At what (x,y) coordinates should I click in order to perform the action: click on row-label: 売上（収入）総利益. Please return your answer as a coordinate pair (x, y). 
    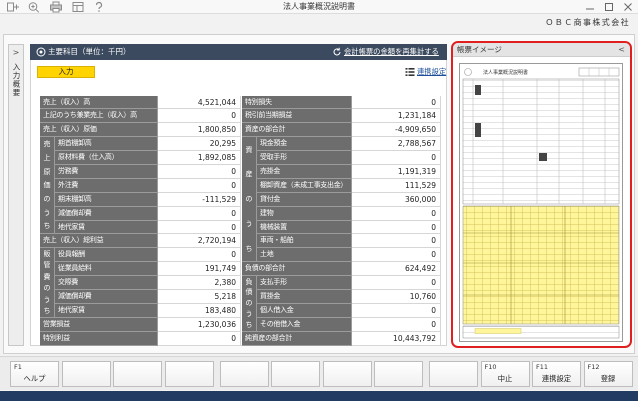
    Looking at the image, I should click on (99, 241).